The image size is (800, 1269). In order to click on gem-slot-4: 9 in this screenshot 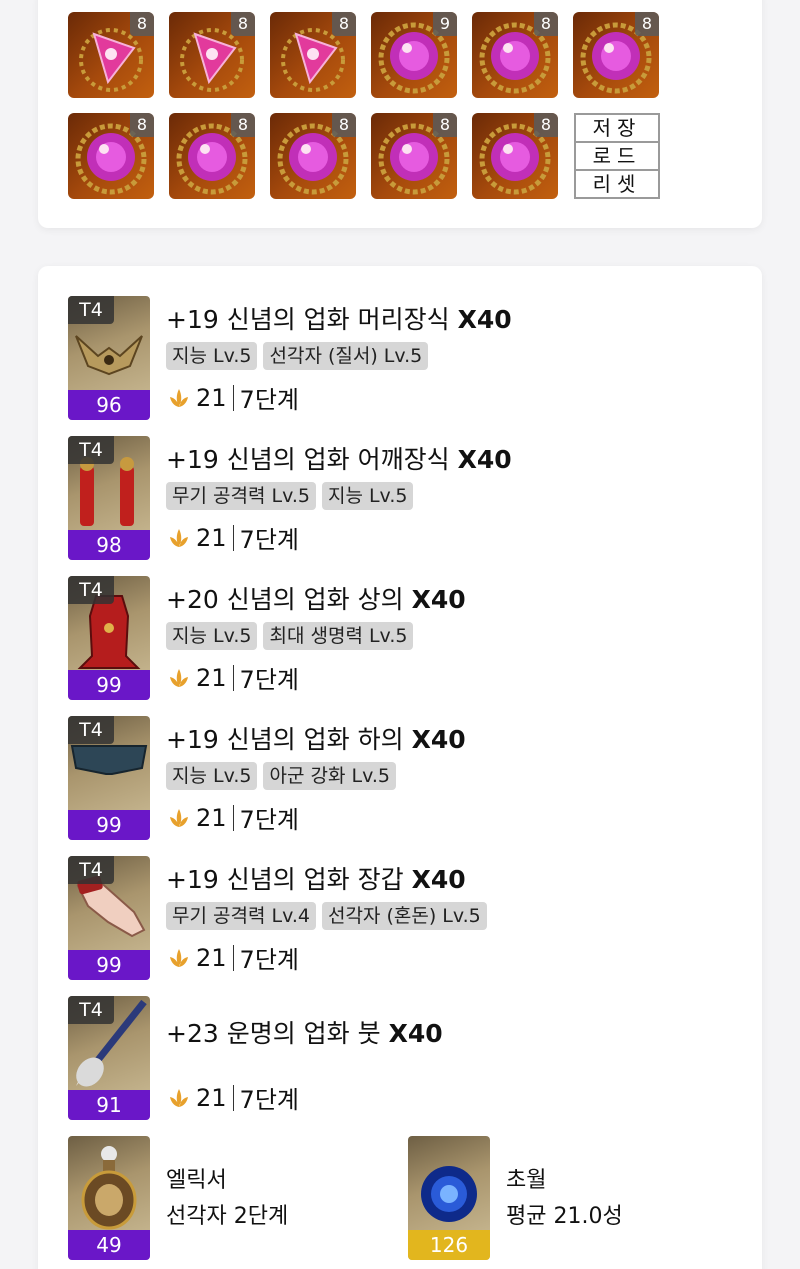, I will do `click(414, 55)`.